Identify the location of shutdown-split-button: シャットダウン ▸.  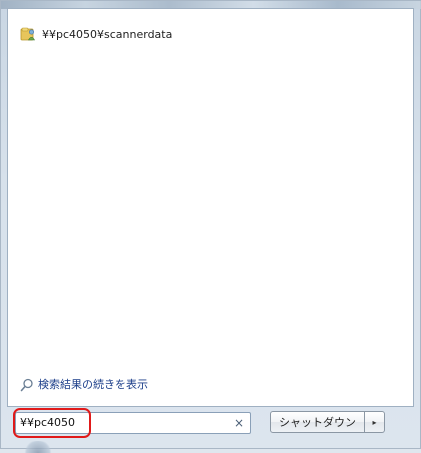
(327, 423).